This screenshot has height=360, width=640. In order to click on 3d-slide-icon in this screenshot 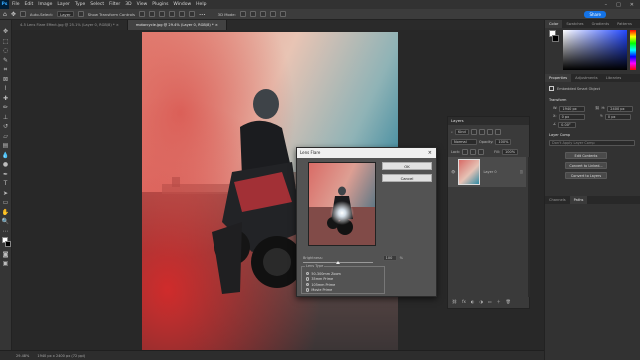, I will do `click(272, 14)`.